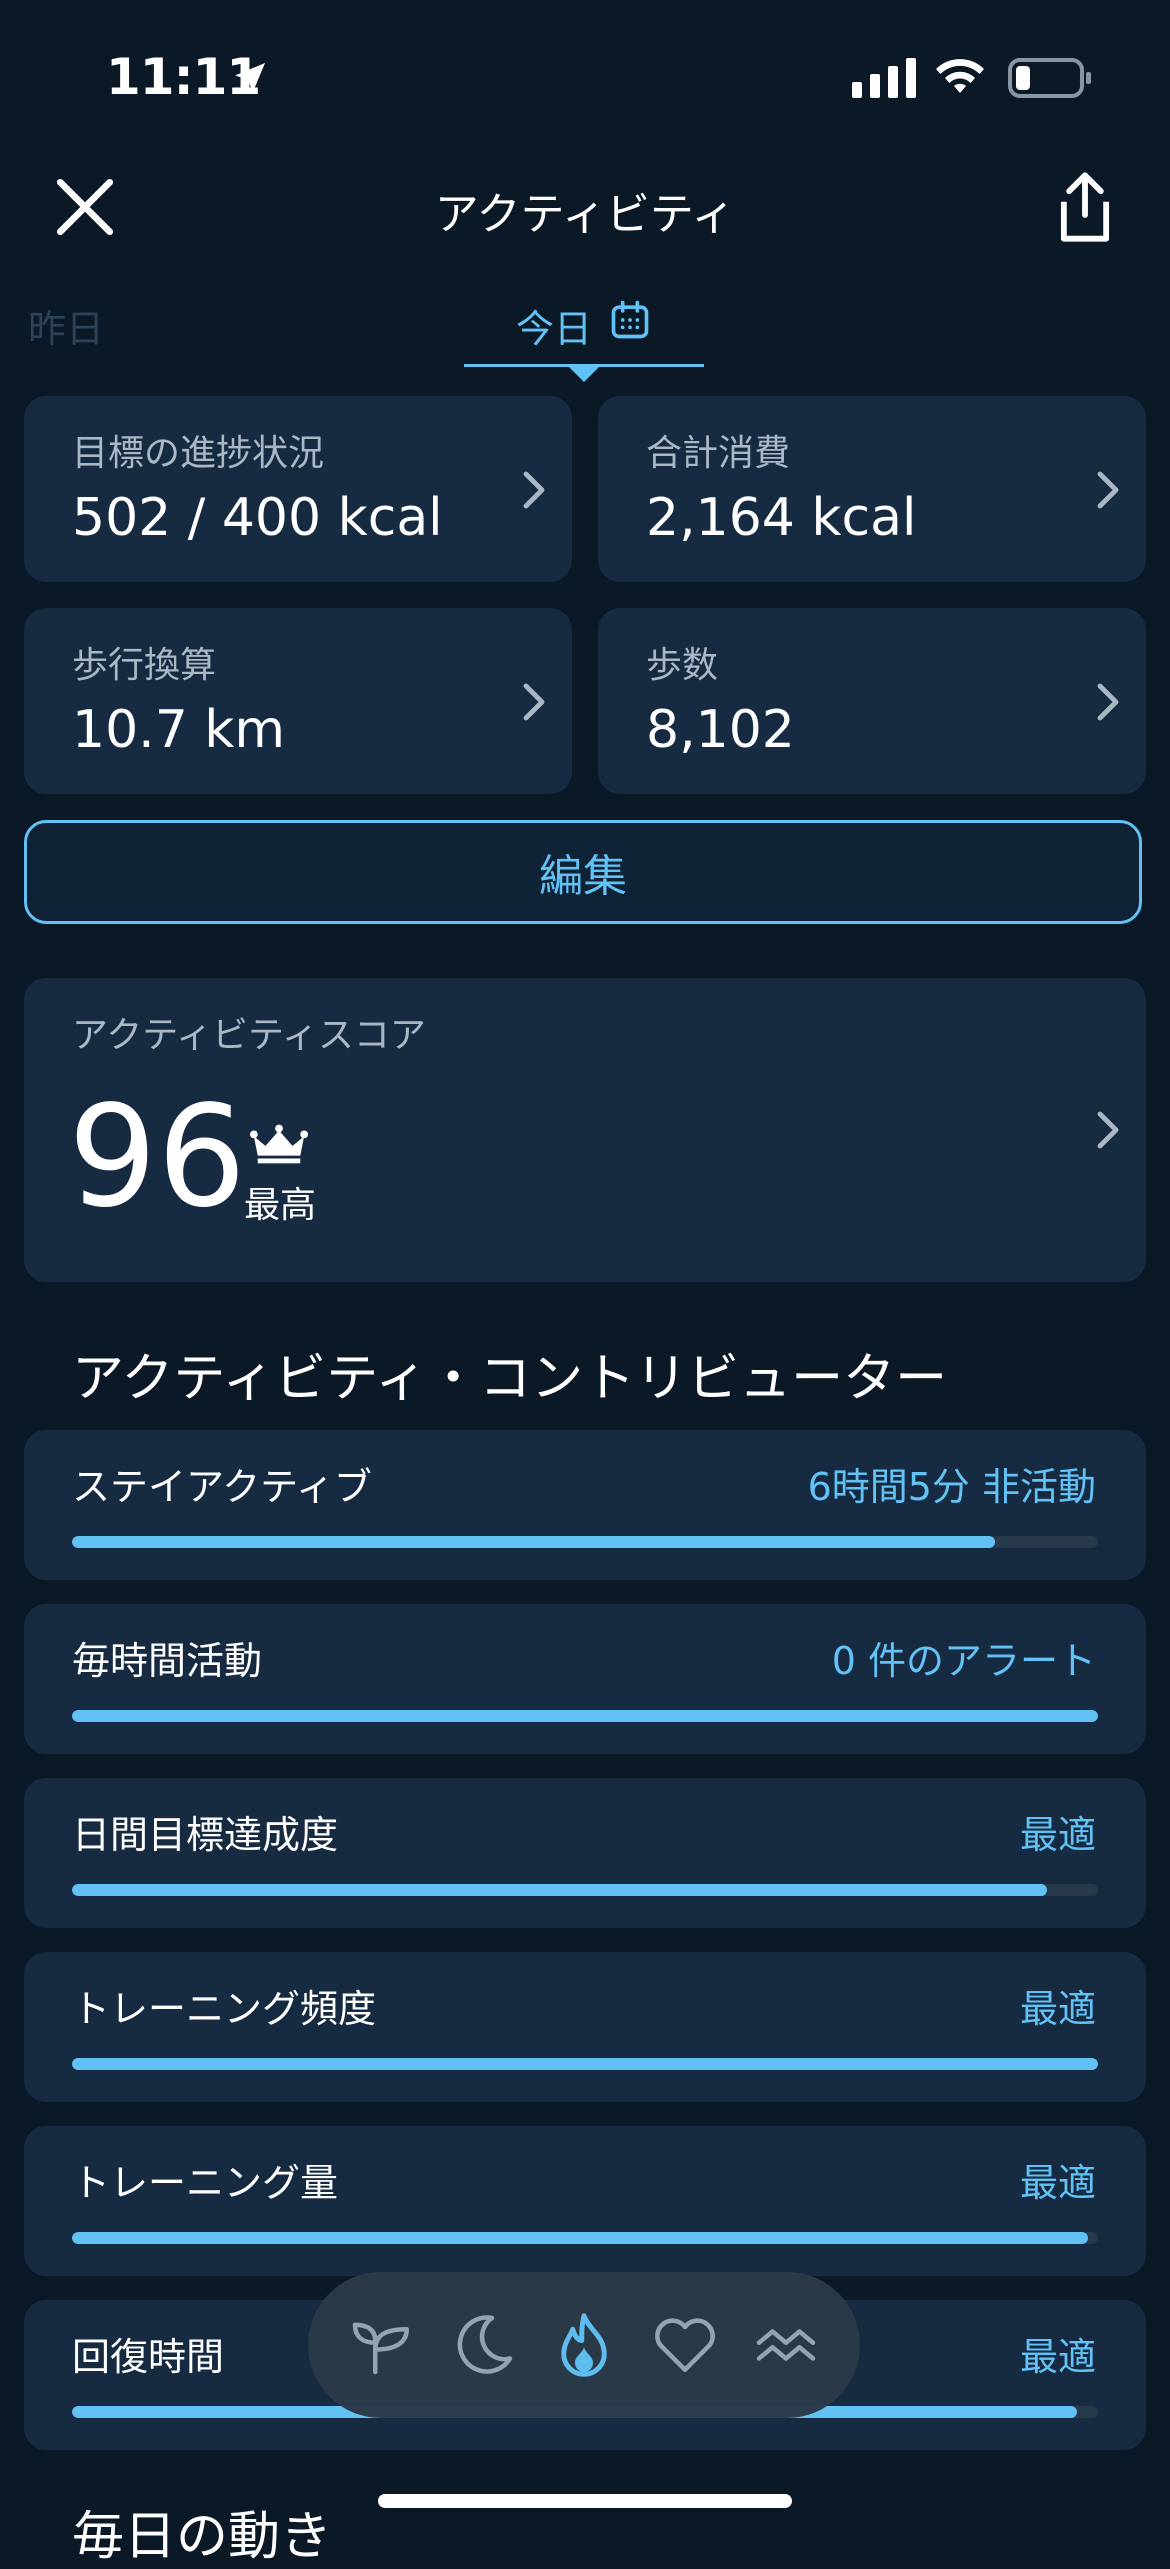 This screenshot has height=2569, width=1170. I want to click on contributor-label: 日間目標達成度, so click(205, 1835).